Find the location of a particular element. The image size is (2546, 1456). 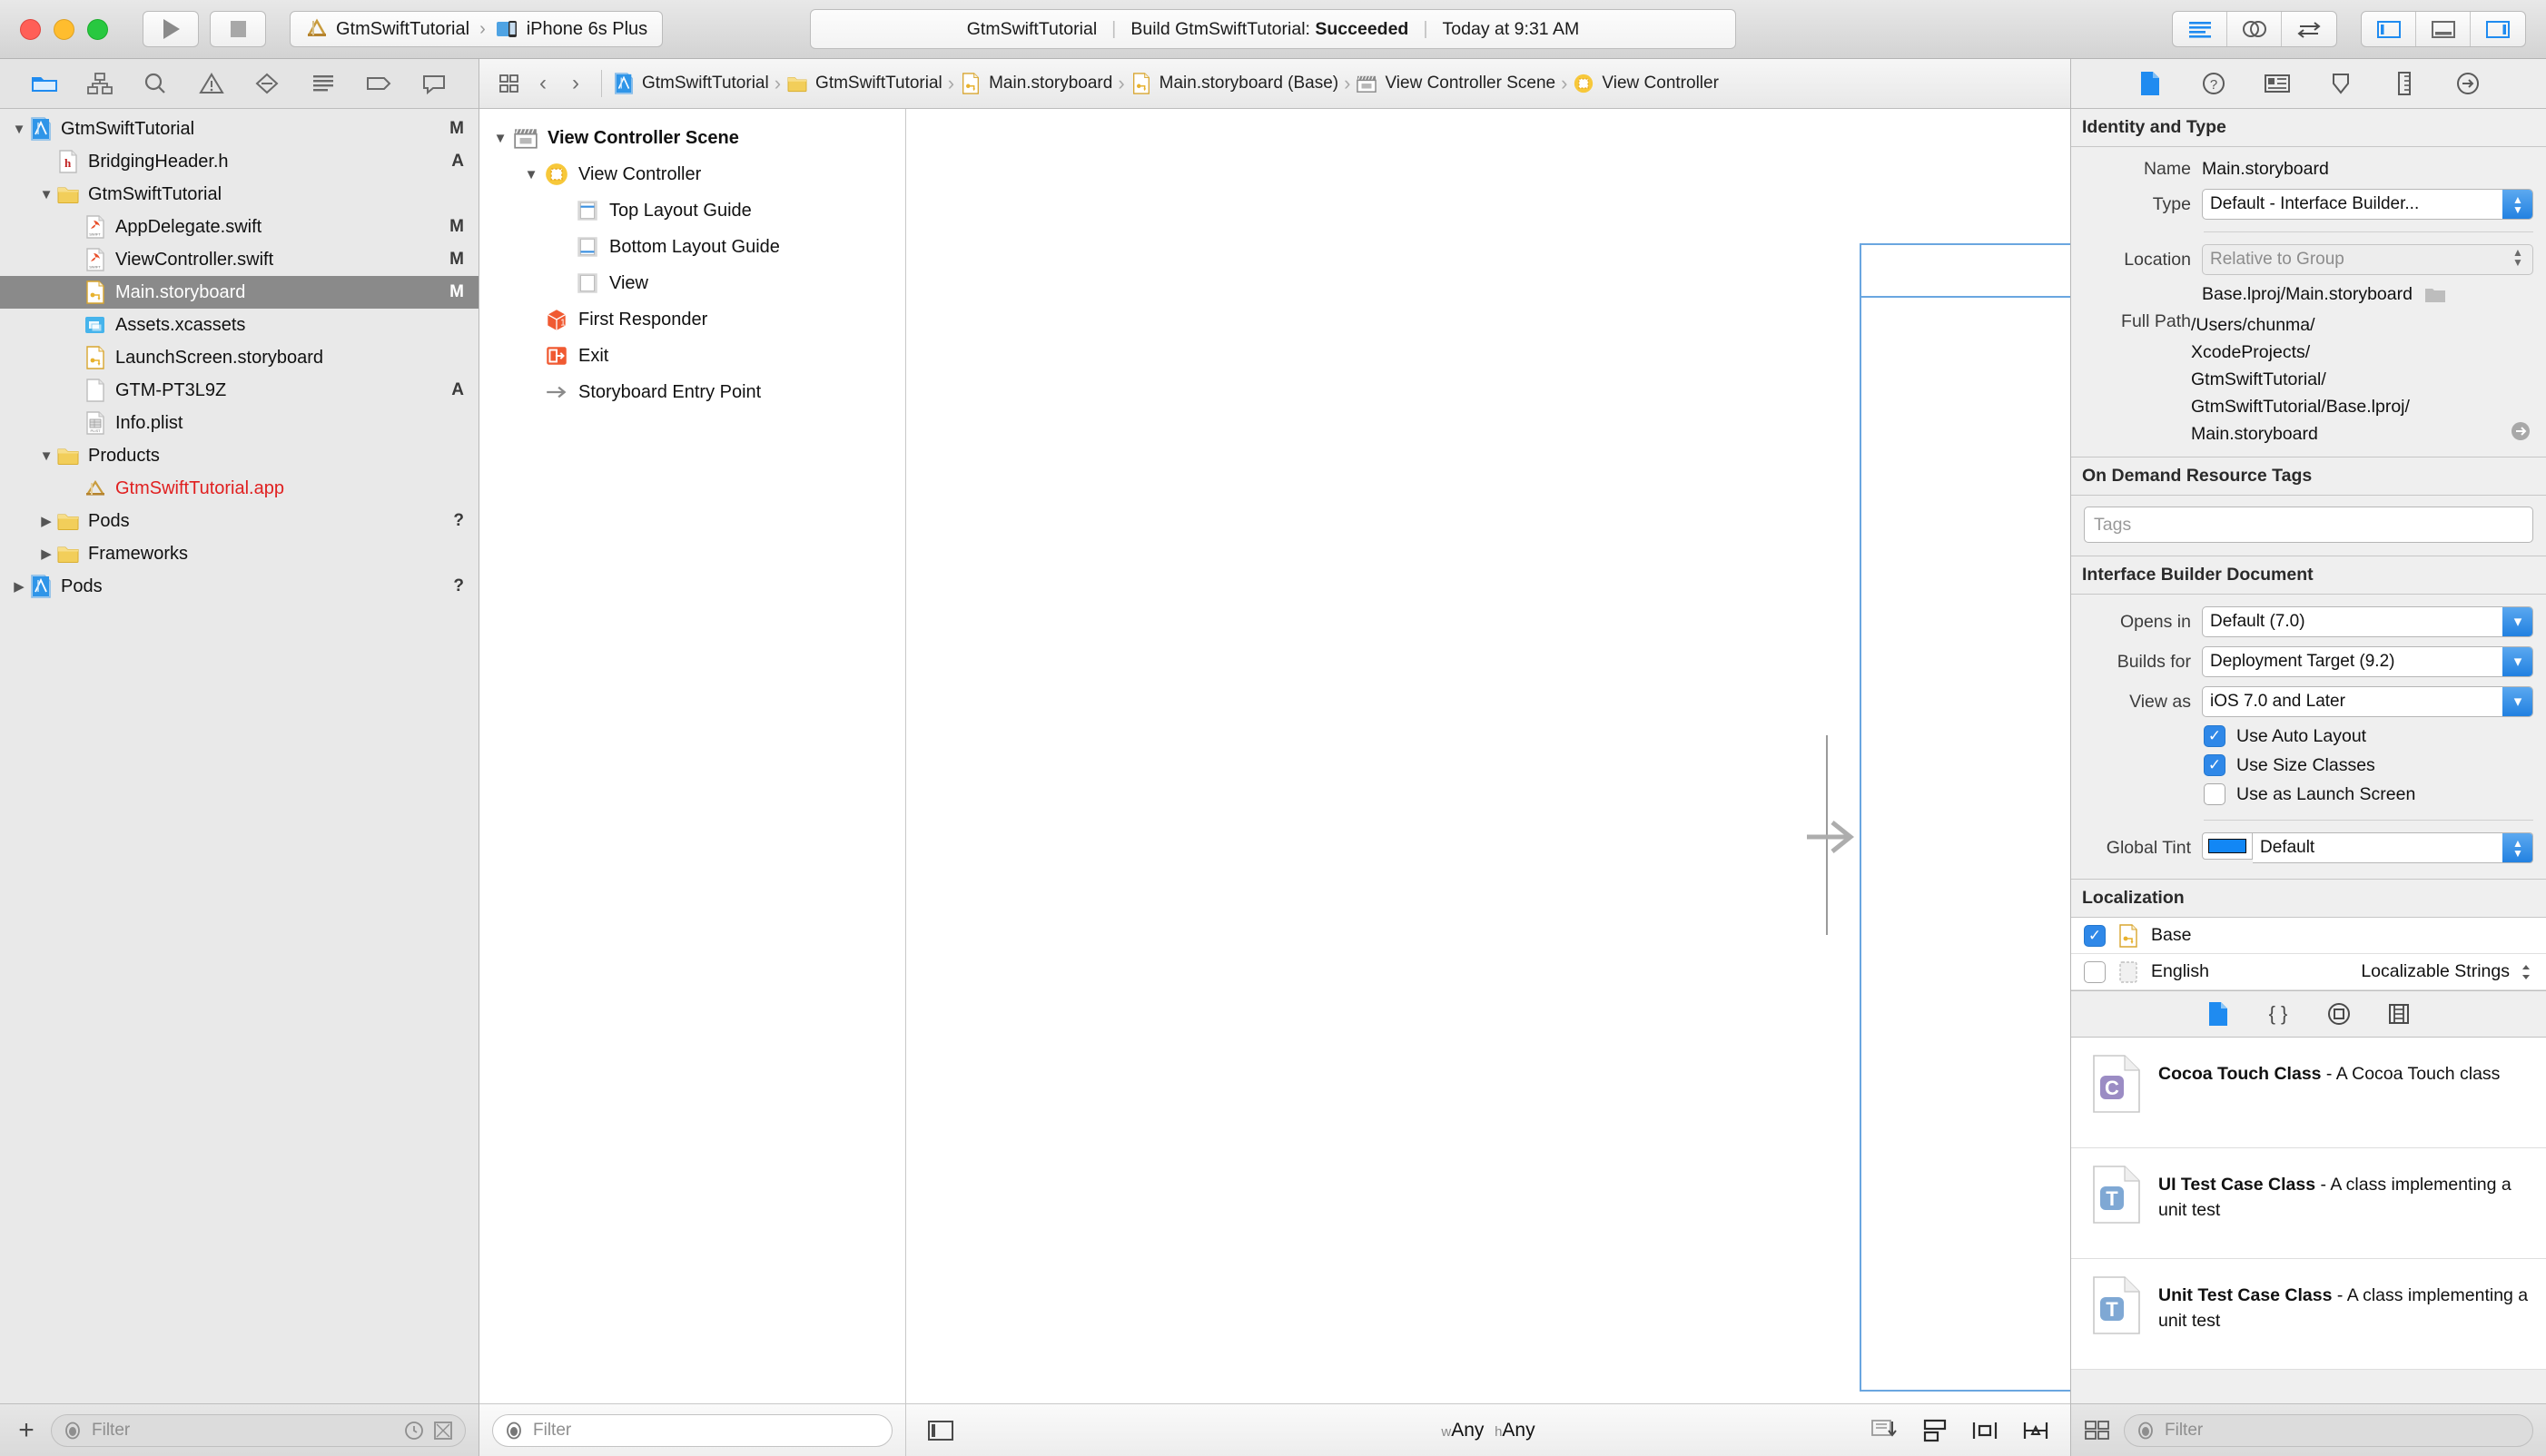

sidebar-item-breakpoint-navigator is located at coordinates (378, 83).